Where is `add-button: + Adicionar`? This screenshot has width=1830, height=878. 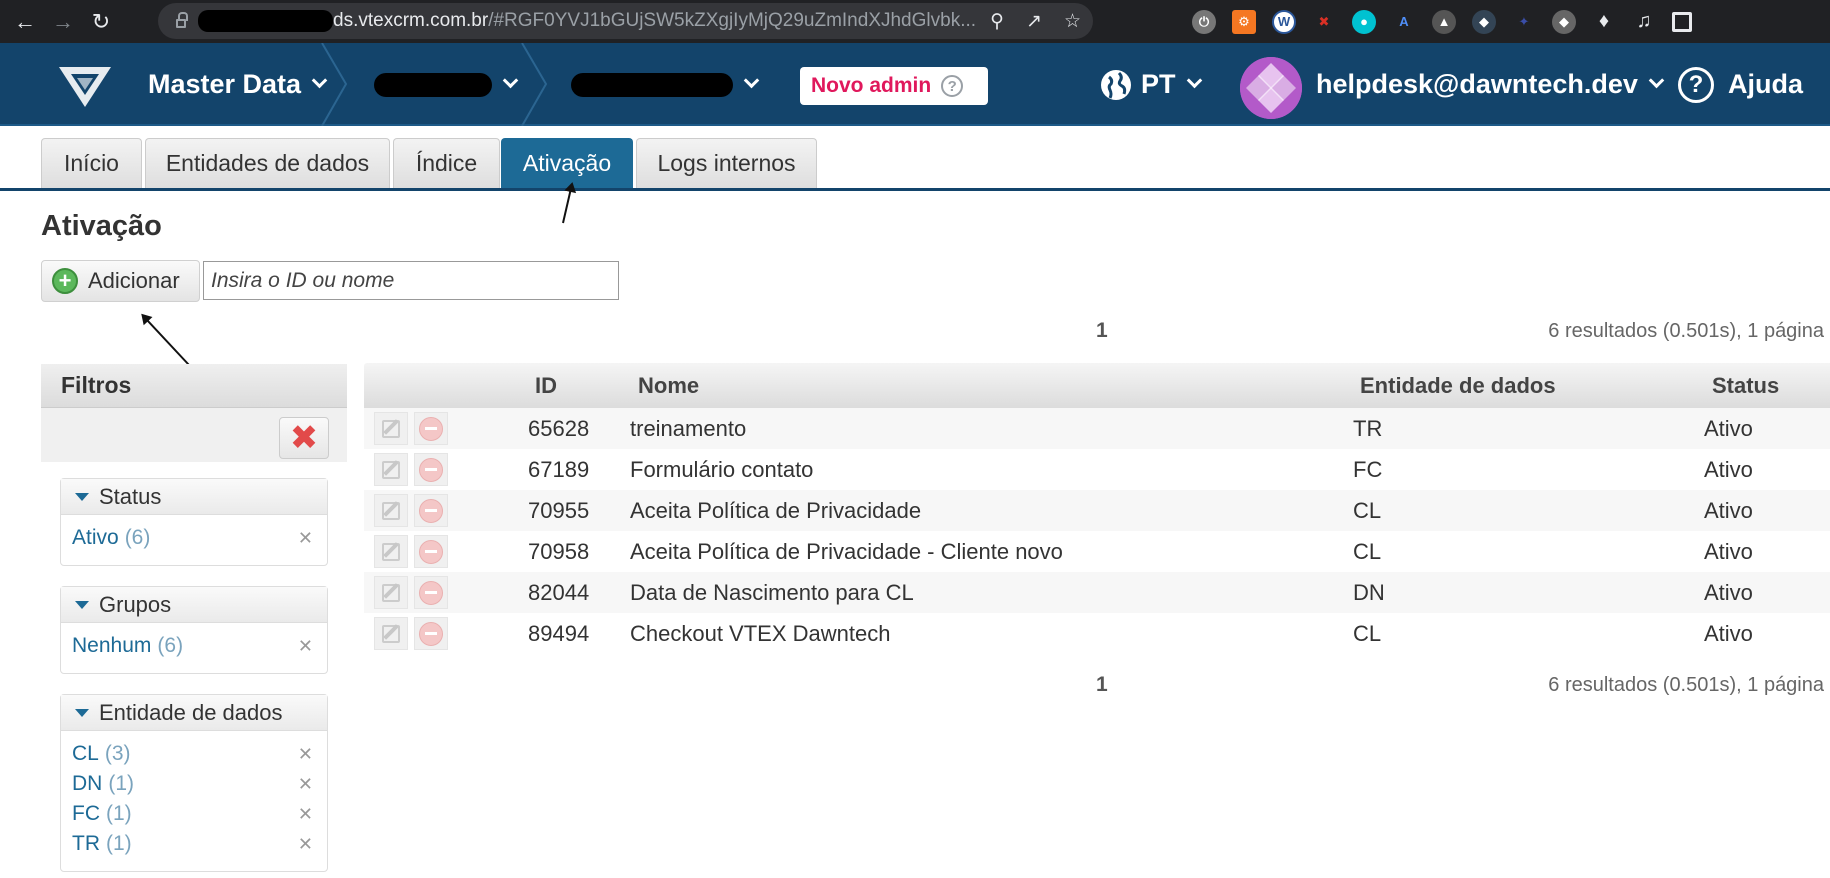 add-button: + Adicionar is located at coordinates (120, 281).